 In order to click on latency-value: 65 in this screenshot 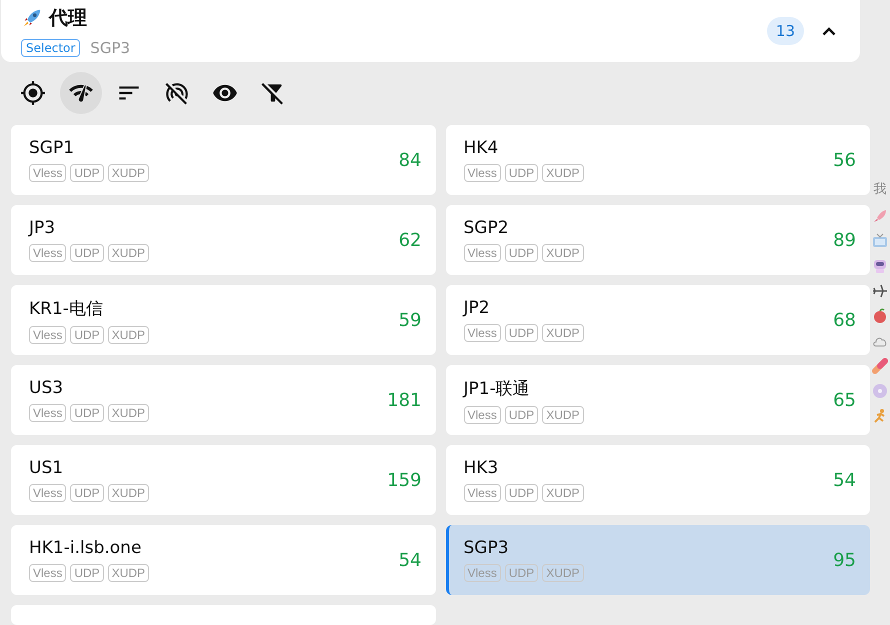, I will do `click(844, 400)`.